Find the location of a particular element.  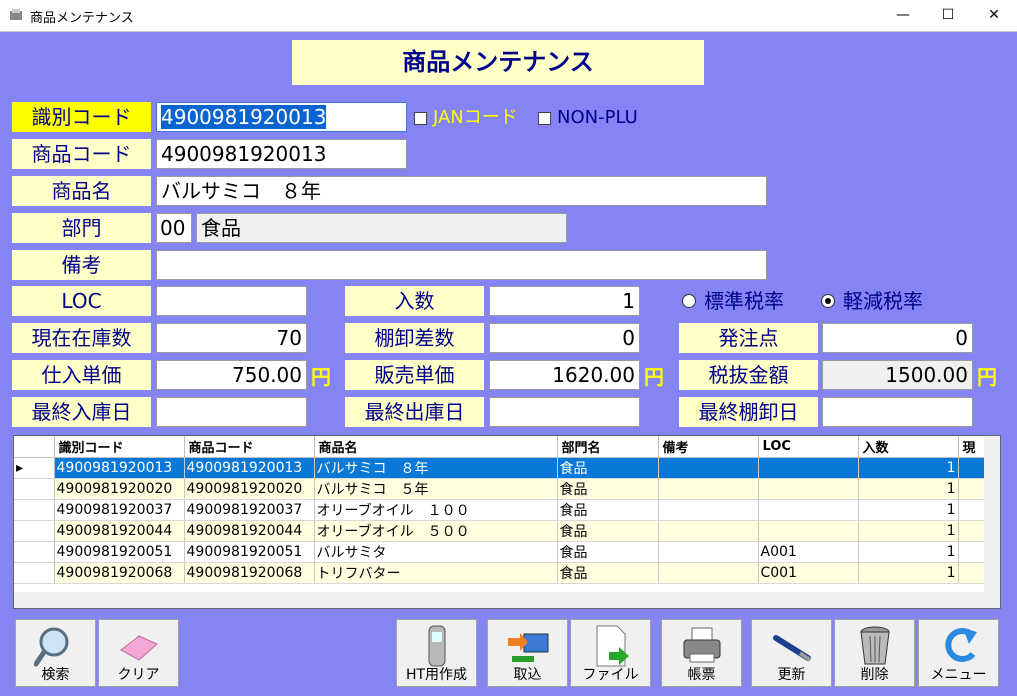

search-button: 検索 is located at coordinates (55, 653).